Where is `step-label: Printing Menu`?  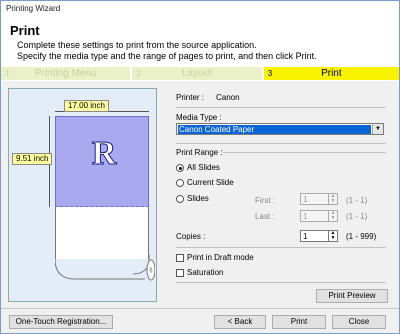 step-label: Printing Menu is located at coordinates (65, 73).